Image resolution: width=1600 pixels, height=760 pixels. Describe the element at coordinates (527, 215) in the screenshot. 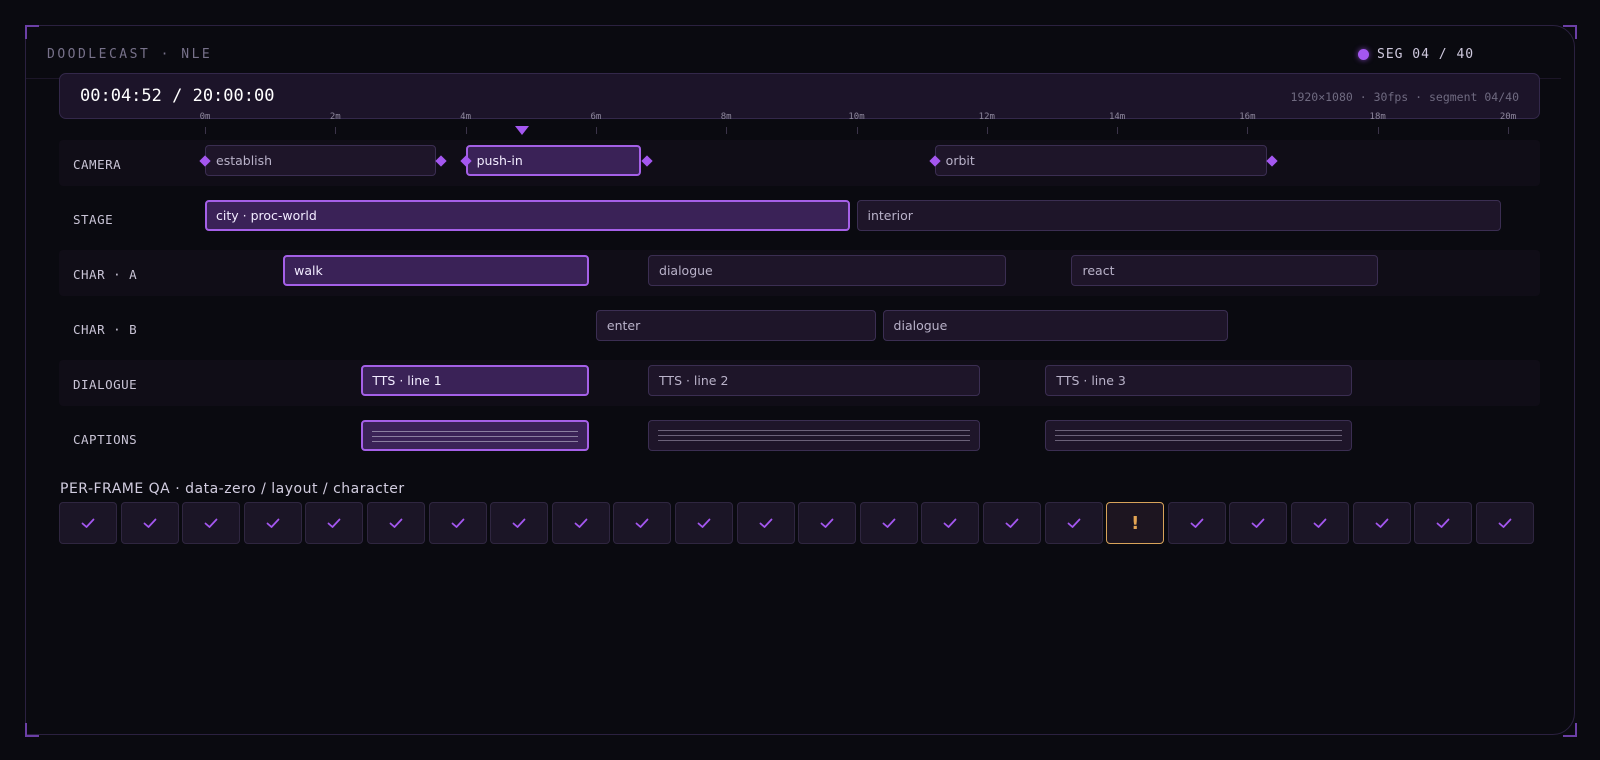

I see `clip-stage: city · proc-world` at that location.